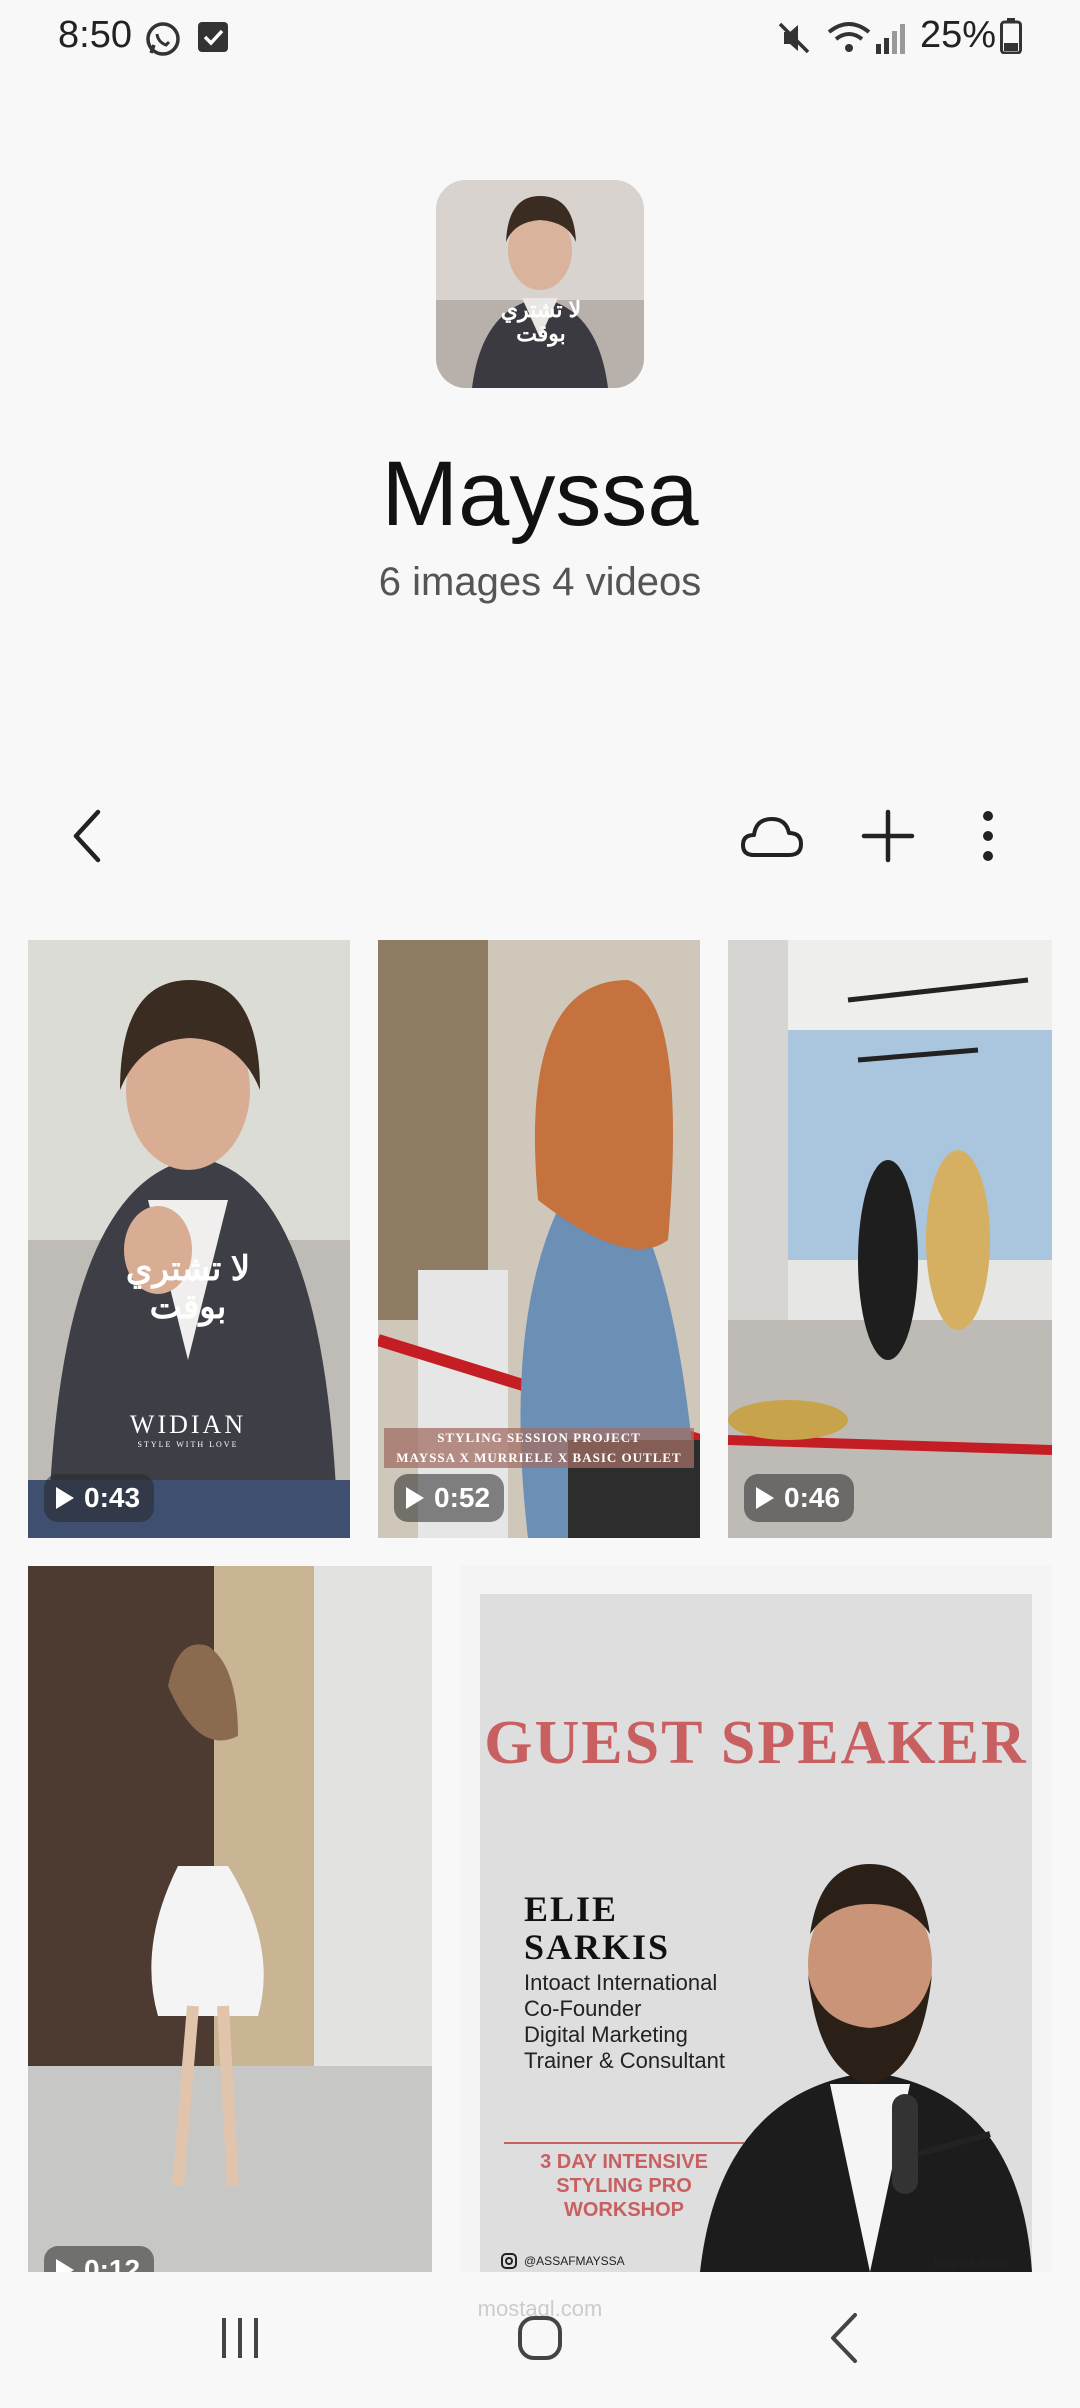  I want to click on instagram-handle: @ASSAFMAYSSA, so click(562, 2261).